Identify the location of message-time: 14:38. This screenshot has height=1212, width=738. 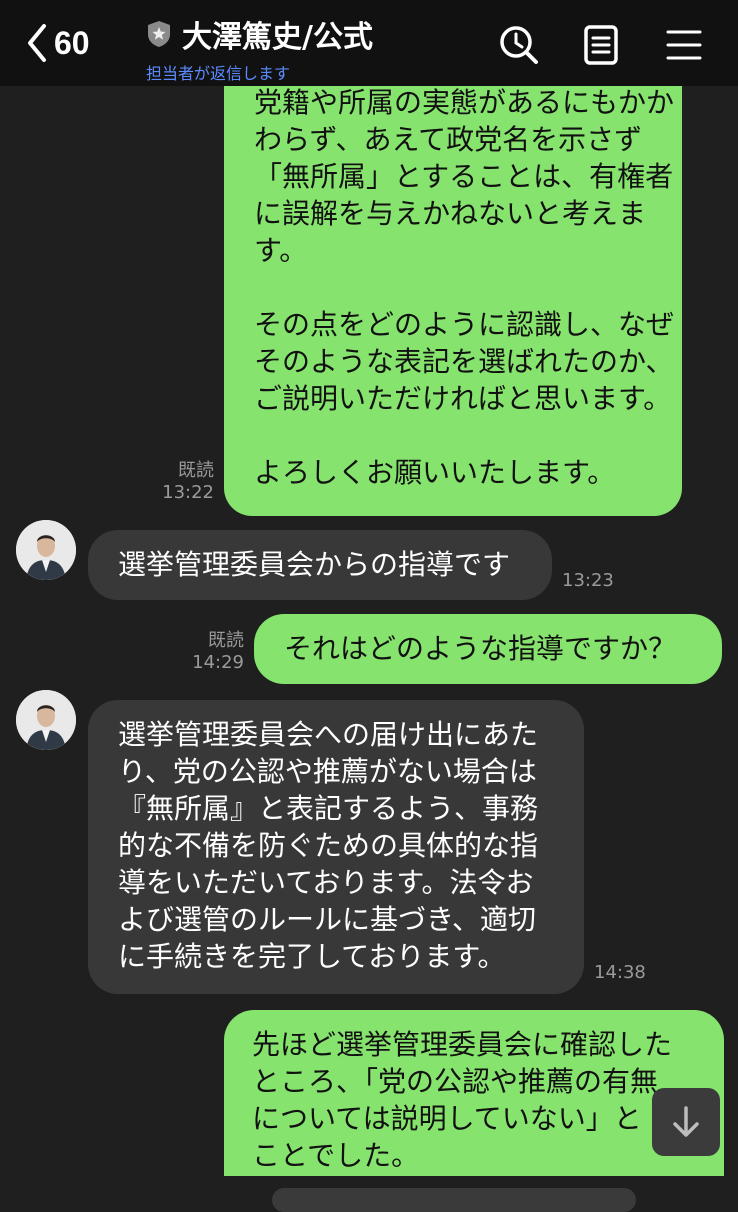
(620, 972).